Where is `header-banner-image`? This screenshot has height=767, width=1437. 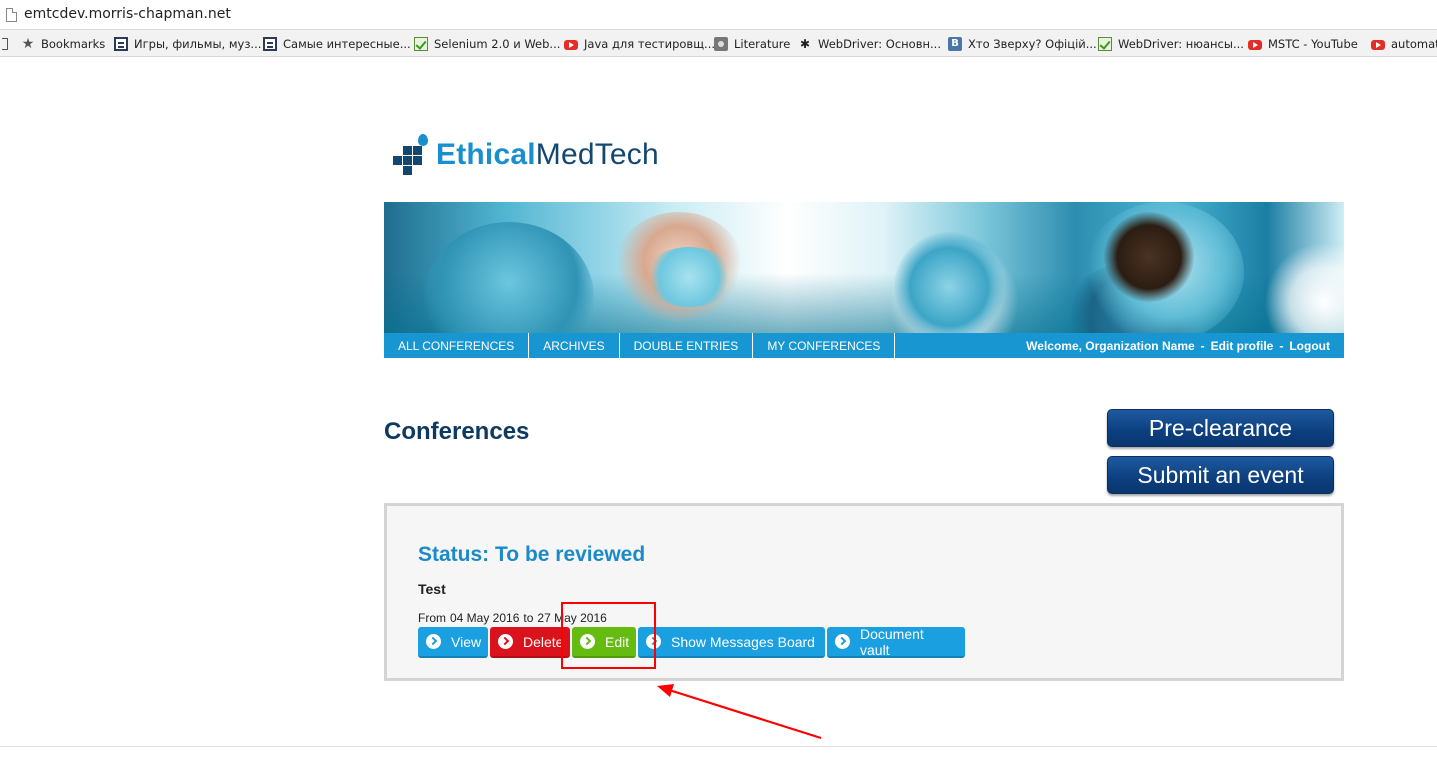 header-banner-image is located at coordinates (864, 267).